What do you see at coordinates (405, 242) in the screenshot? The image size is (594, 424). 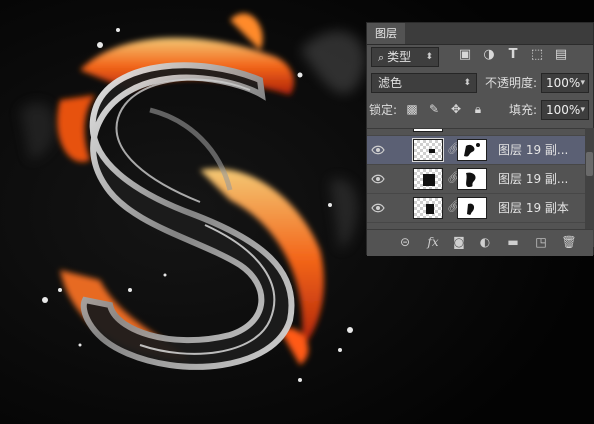 I see `link-layers-icon: ⊝` at bounding box center [405, 242].